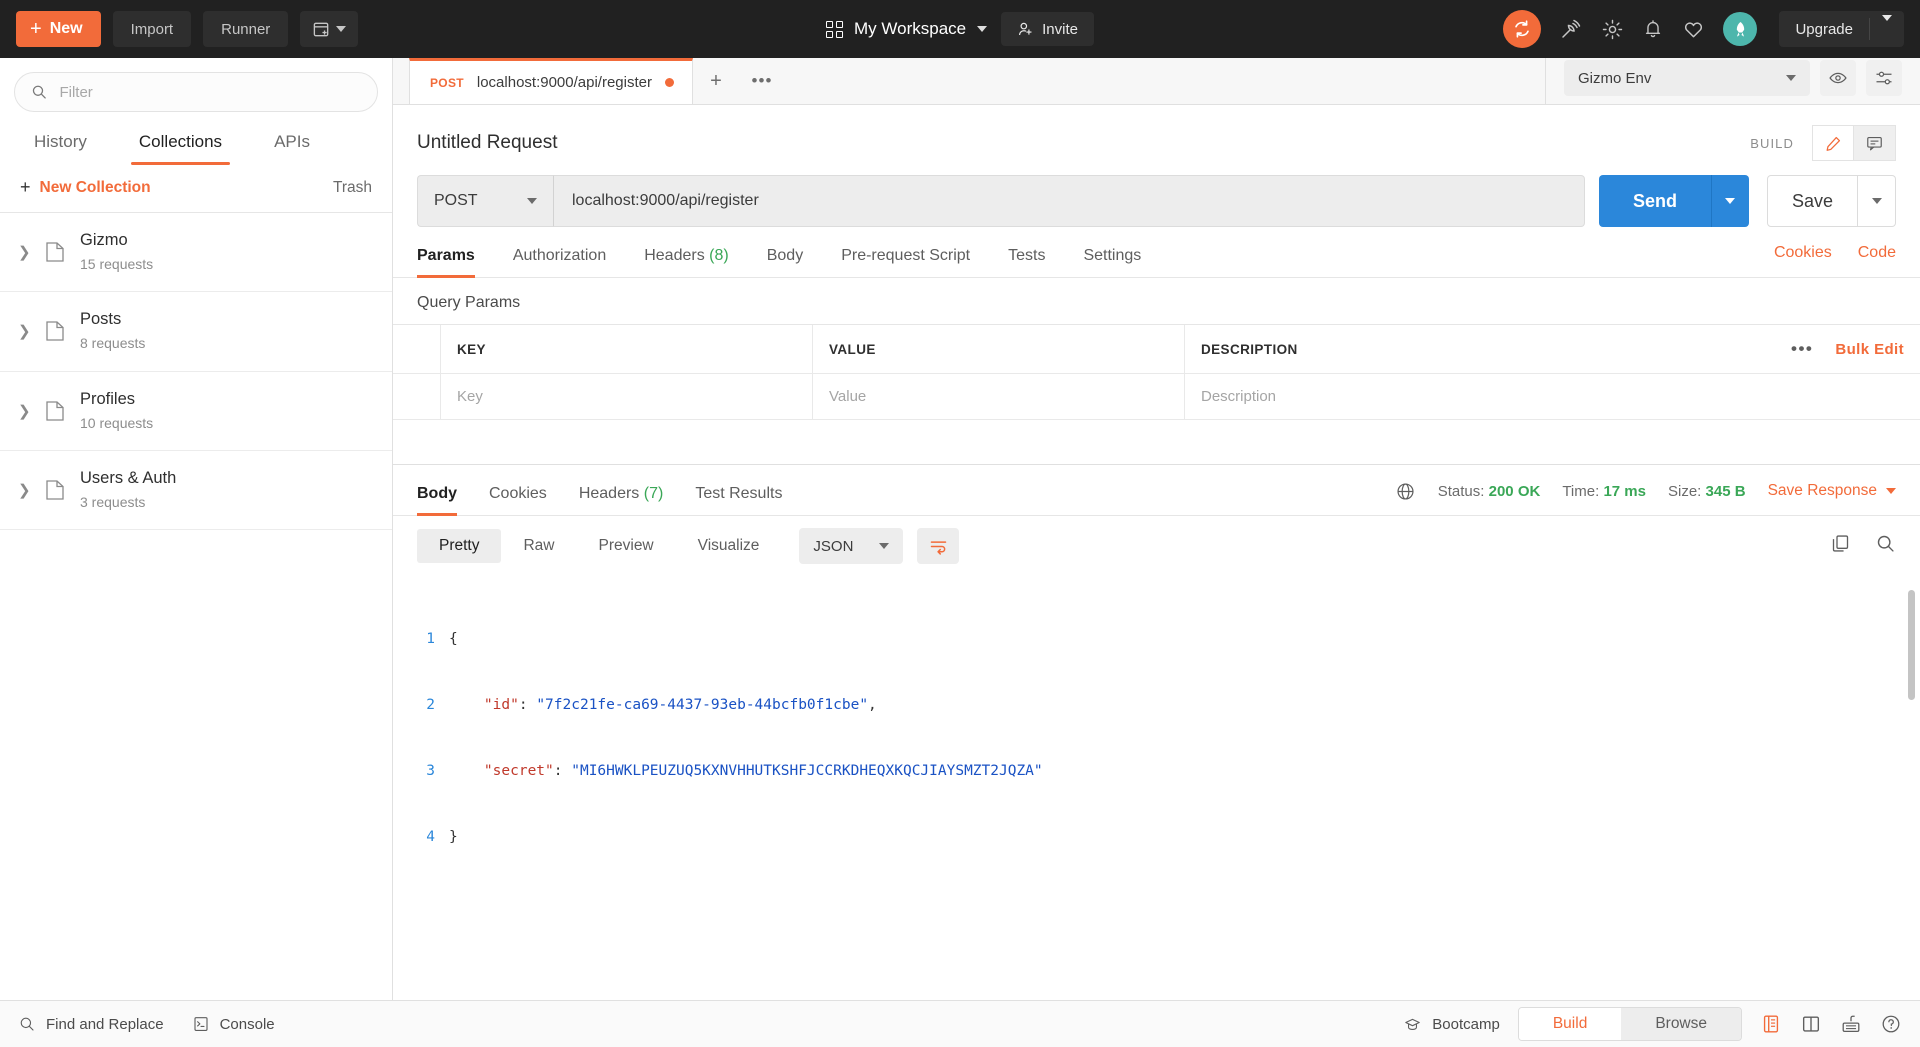  I want to click on sidebar-tab-collections: Collections, so click(180, 143).